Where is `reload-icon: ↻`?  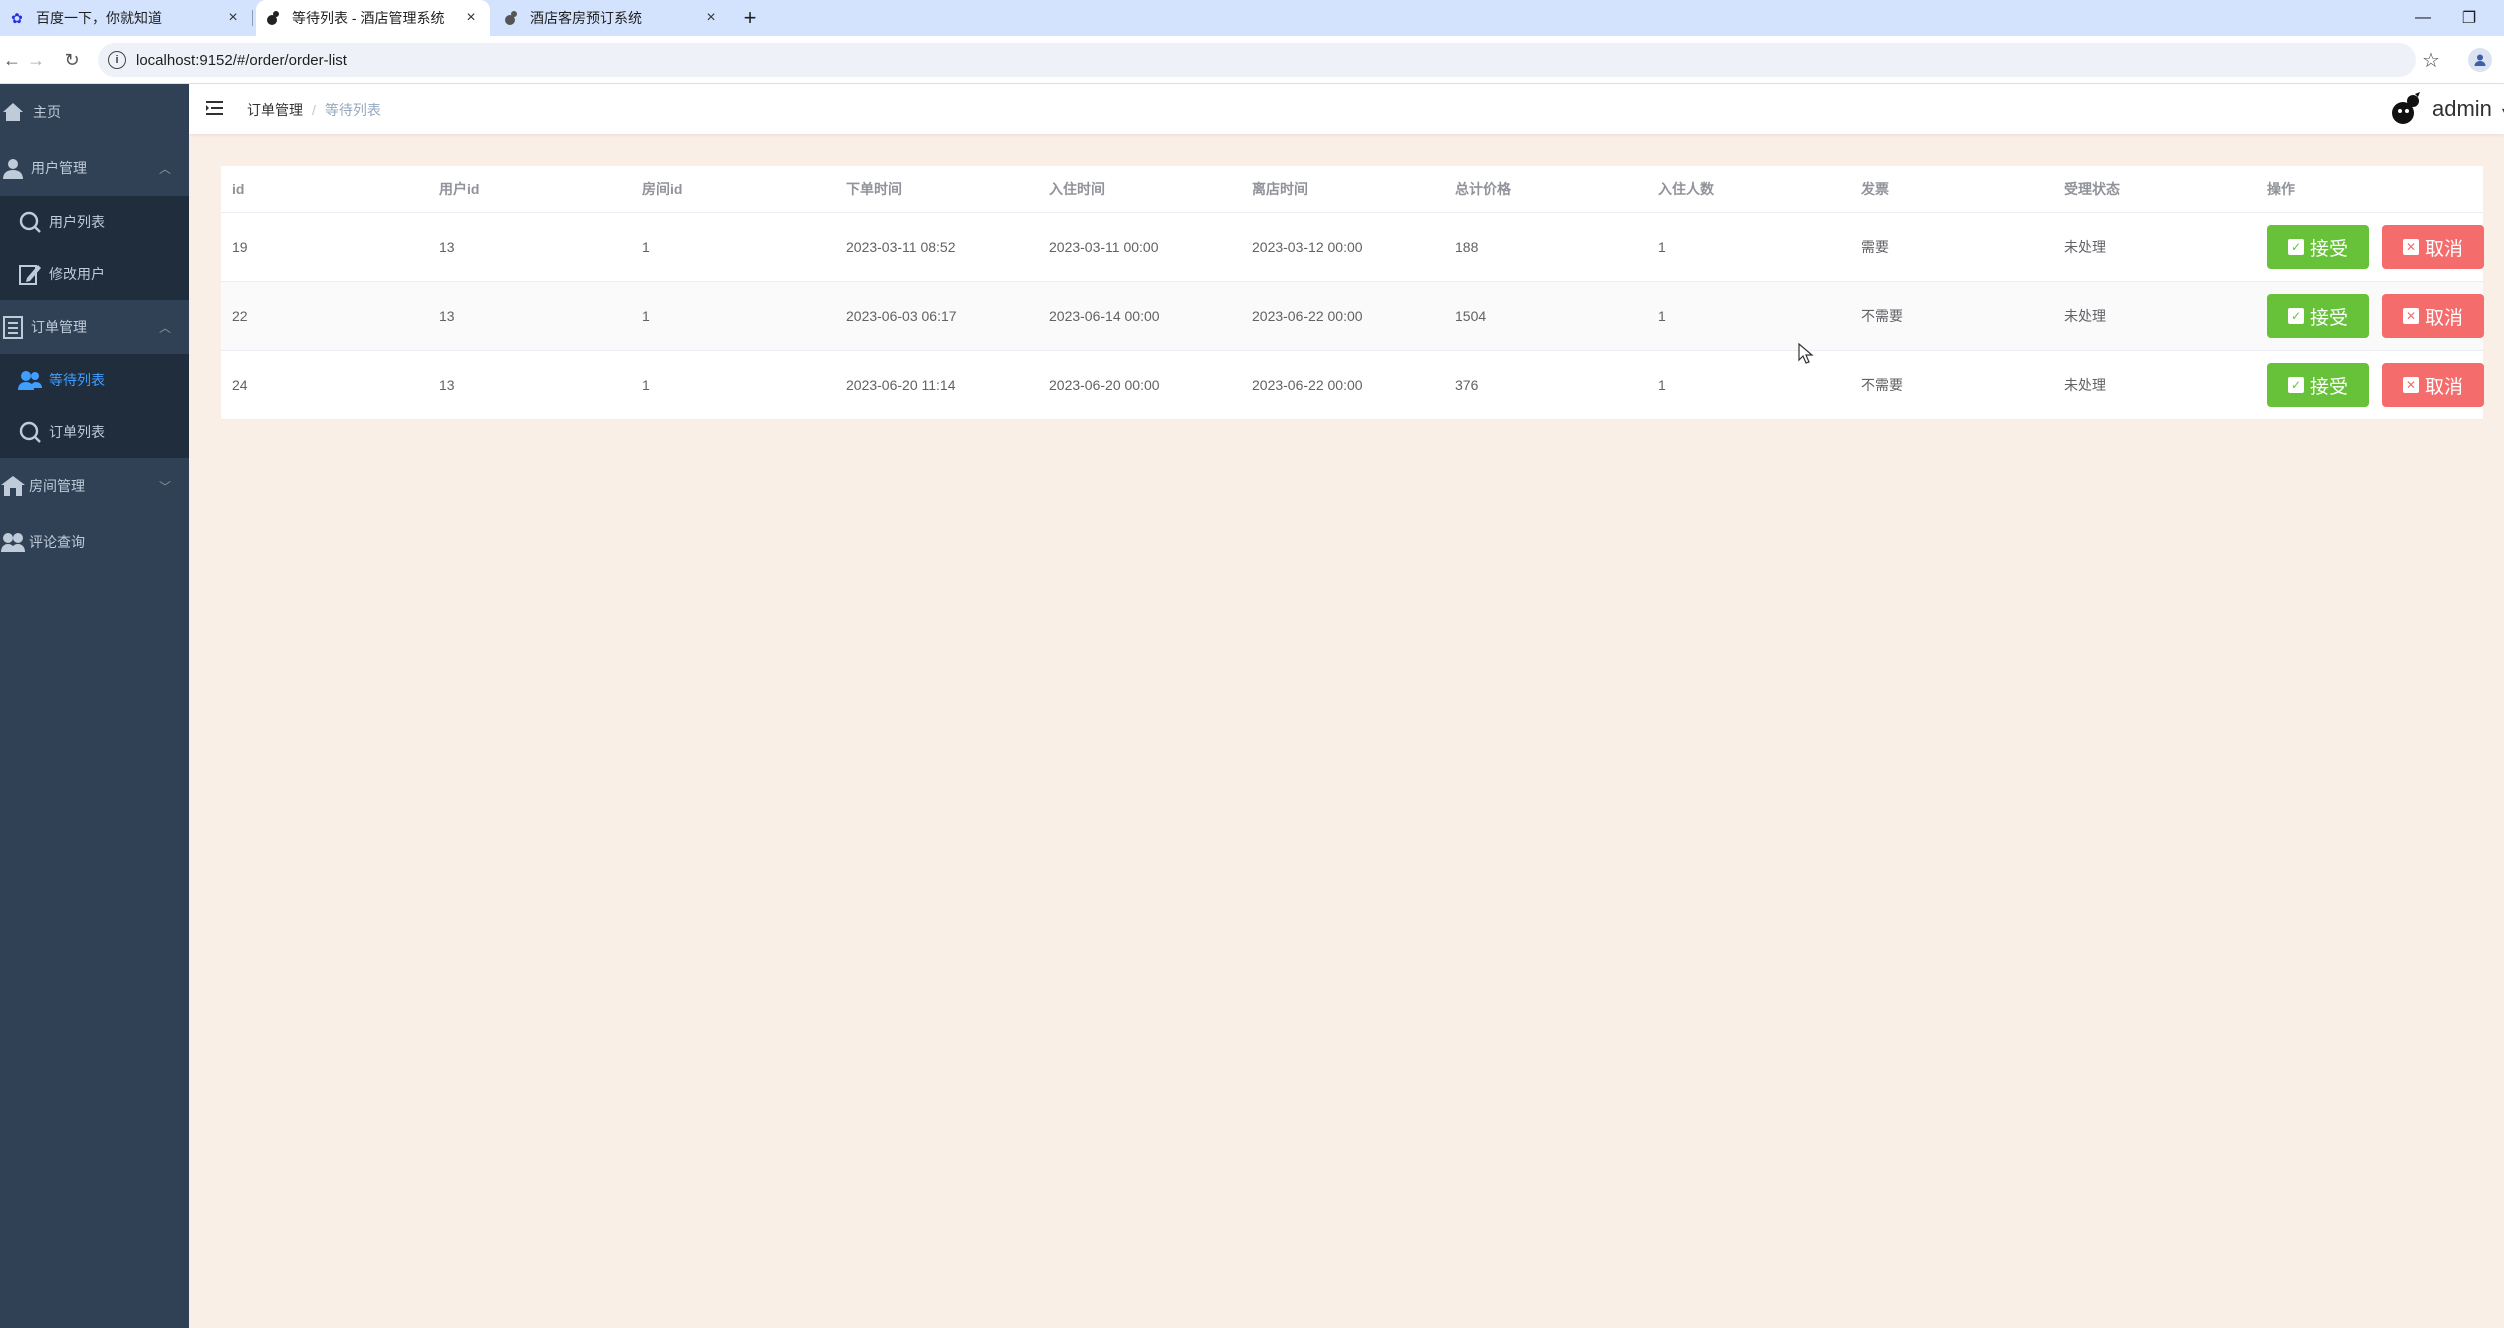
reload-icon: ↻ is located at coordinates (72, 60).